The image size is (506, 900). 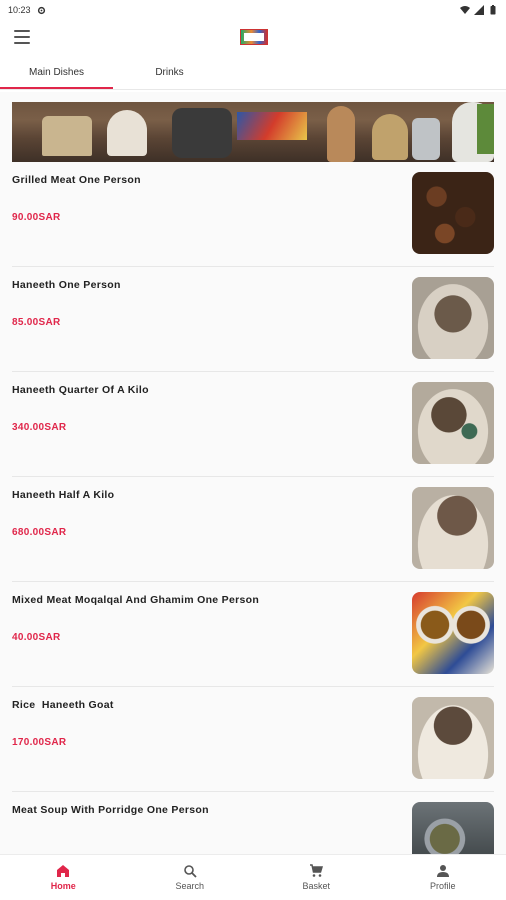 I want to click on nav-profile-label: Profile, so click(x=442, y=886).